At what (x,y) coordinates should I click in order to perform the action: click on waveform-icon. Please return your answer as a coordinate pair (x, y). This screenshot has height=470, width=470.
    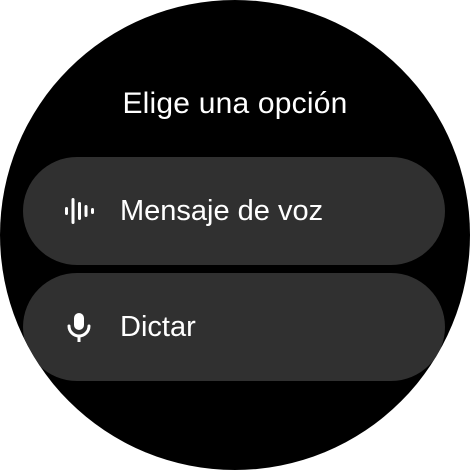
    Looking at the image, I should click on (79, 211).